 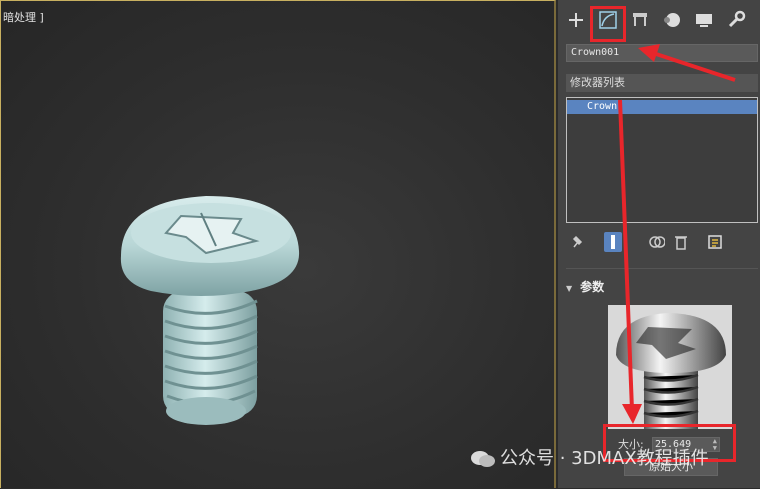 I want to click on display-icon, so click(x=704, y=20).